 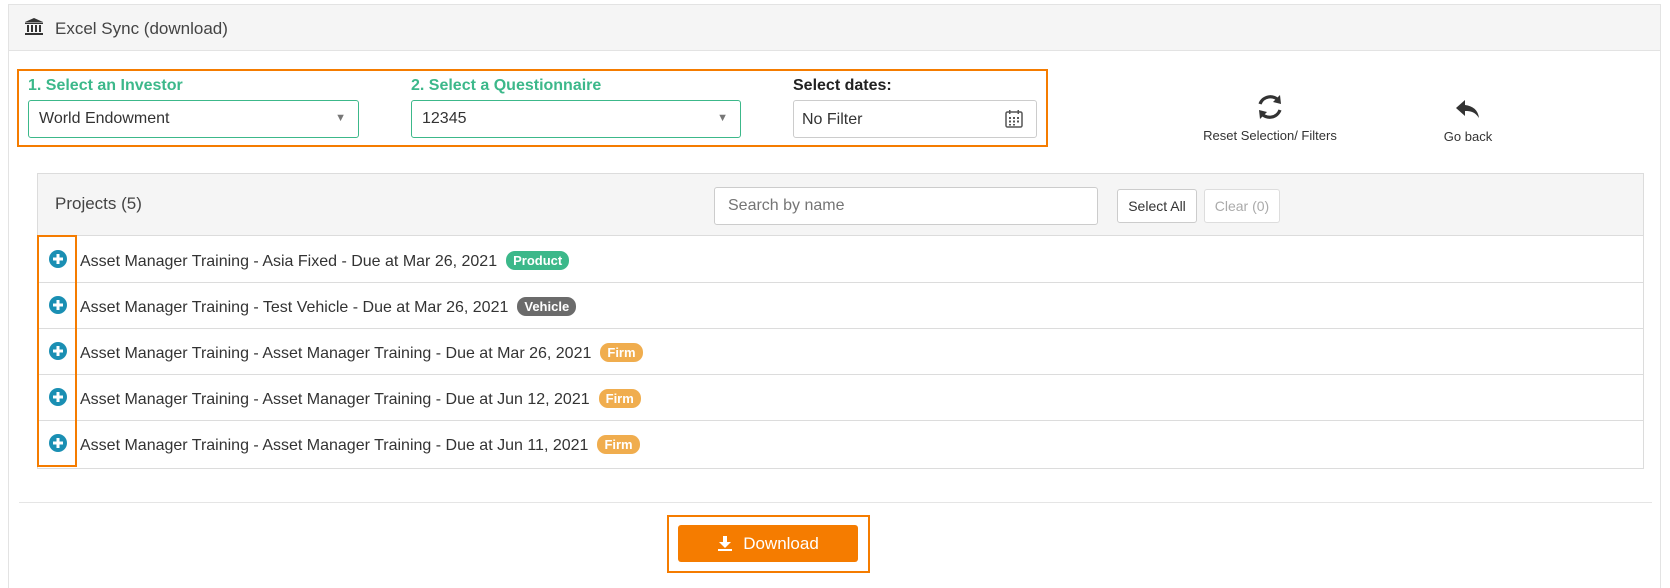 I want to click on panel-header: Excel Sync (download), so click(x=834, y=28).